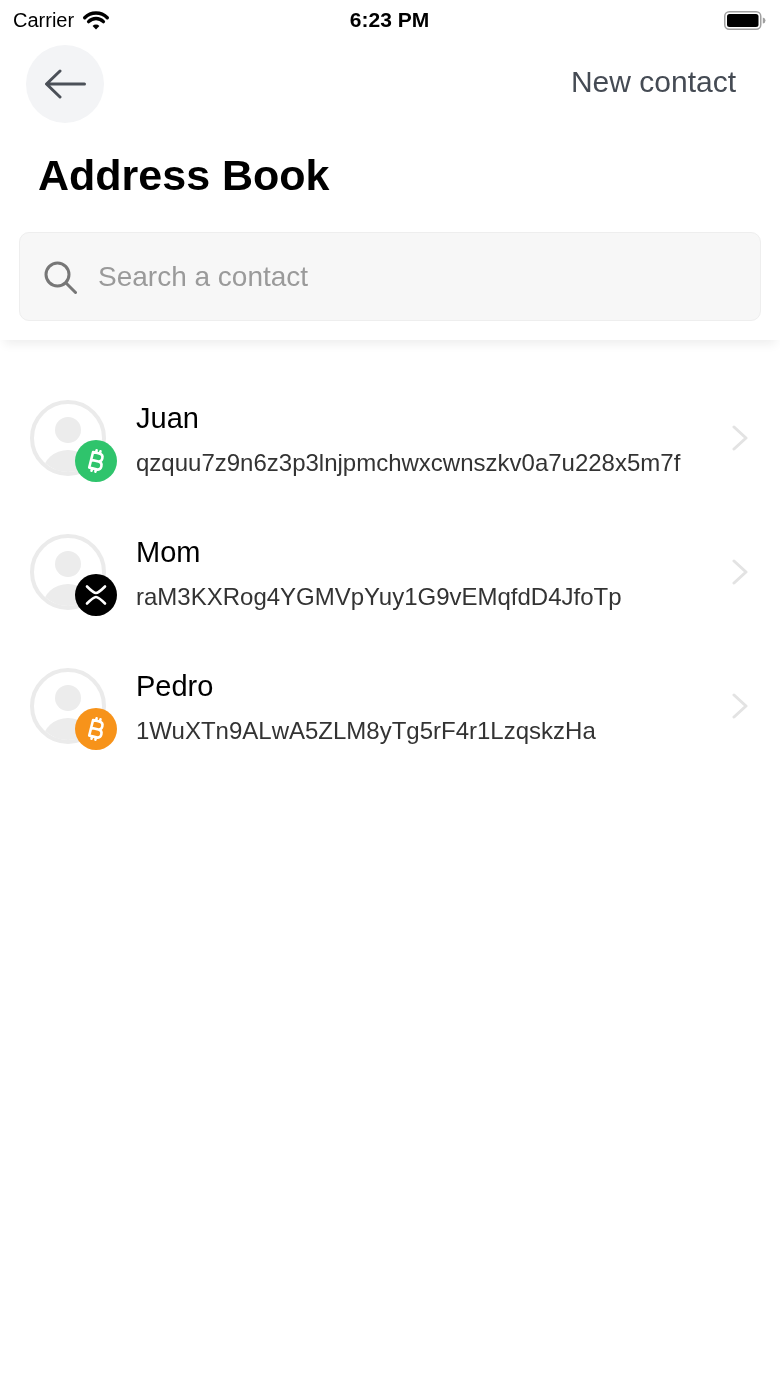 This screenshot has width=780, height=1387. Describe the element at coordinates (96, 20) in the screenshot. I see `wifi-icon` at that location.